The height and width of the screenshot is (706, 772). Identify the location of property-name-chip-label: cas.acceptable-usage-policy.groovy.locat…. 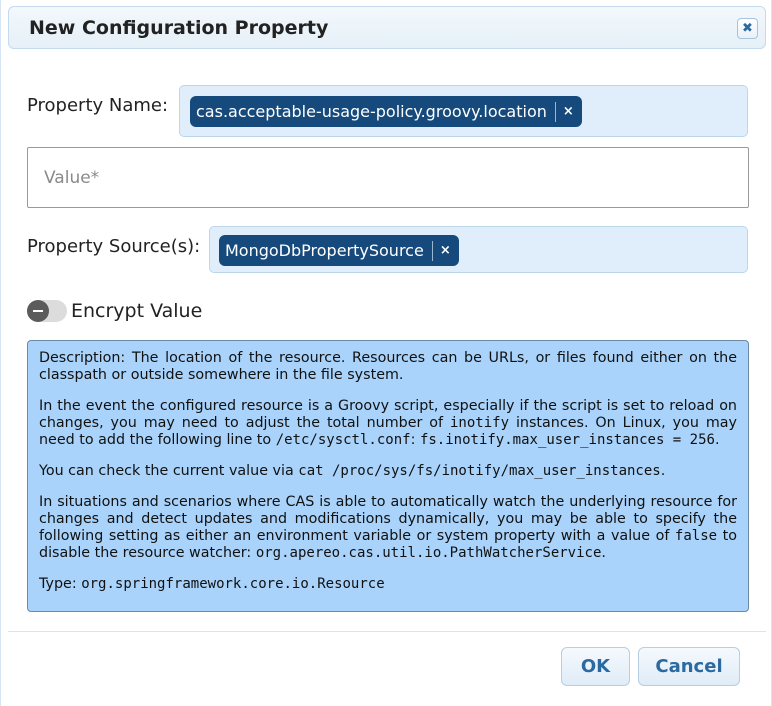
(371, 111).